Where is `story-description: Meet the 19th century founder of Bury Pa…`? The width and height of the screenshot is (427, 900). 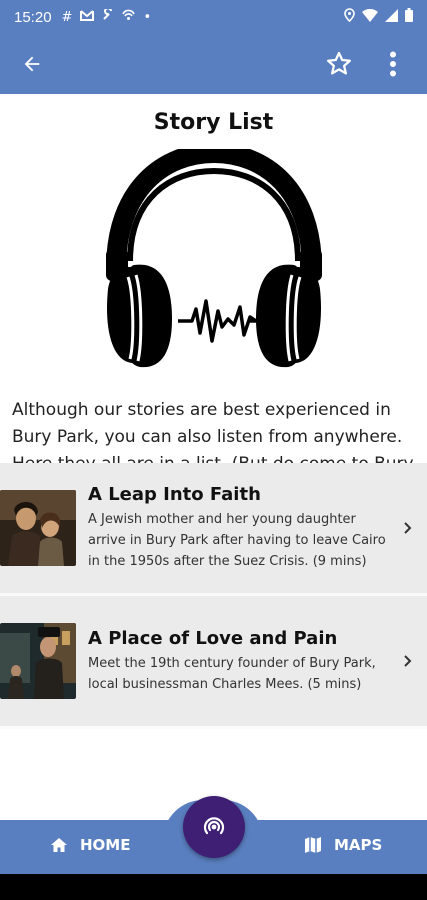
story-description: Meet the 19th century founder of Bury Pa… is located at coordinates (232, 673).